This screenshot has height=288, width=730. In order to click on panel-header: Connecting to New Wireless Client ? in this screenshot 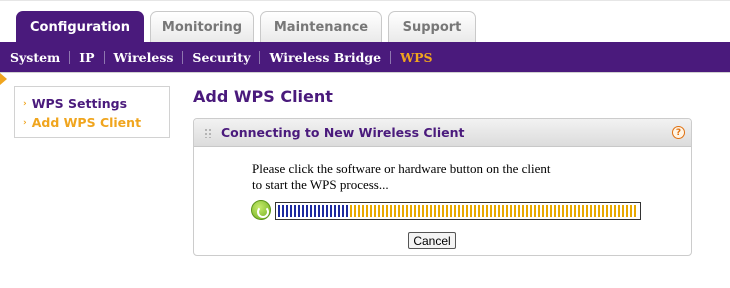, I will do `click(442, 133)`.